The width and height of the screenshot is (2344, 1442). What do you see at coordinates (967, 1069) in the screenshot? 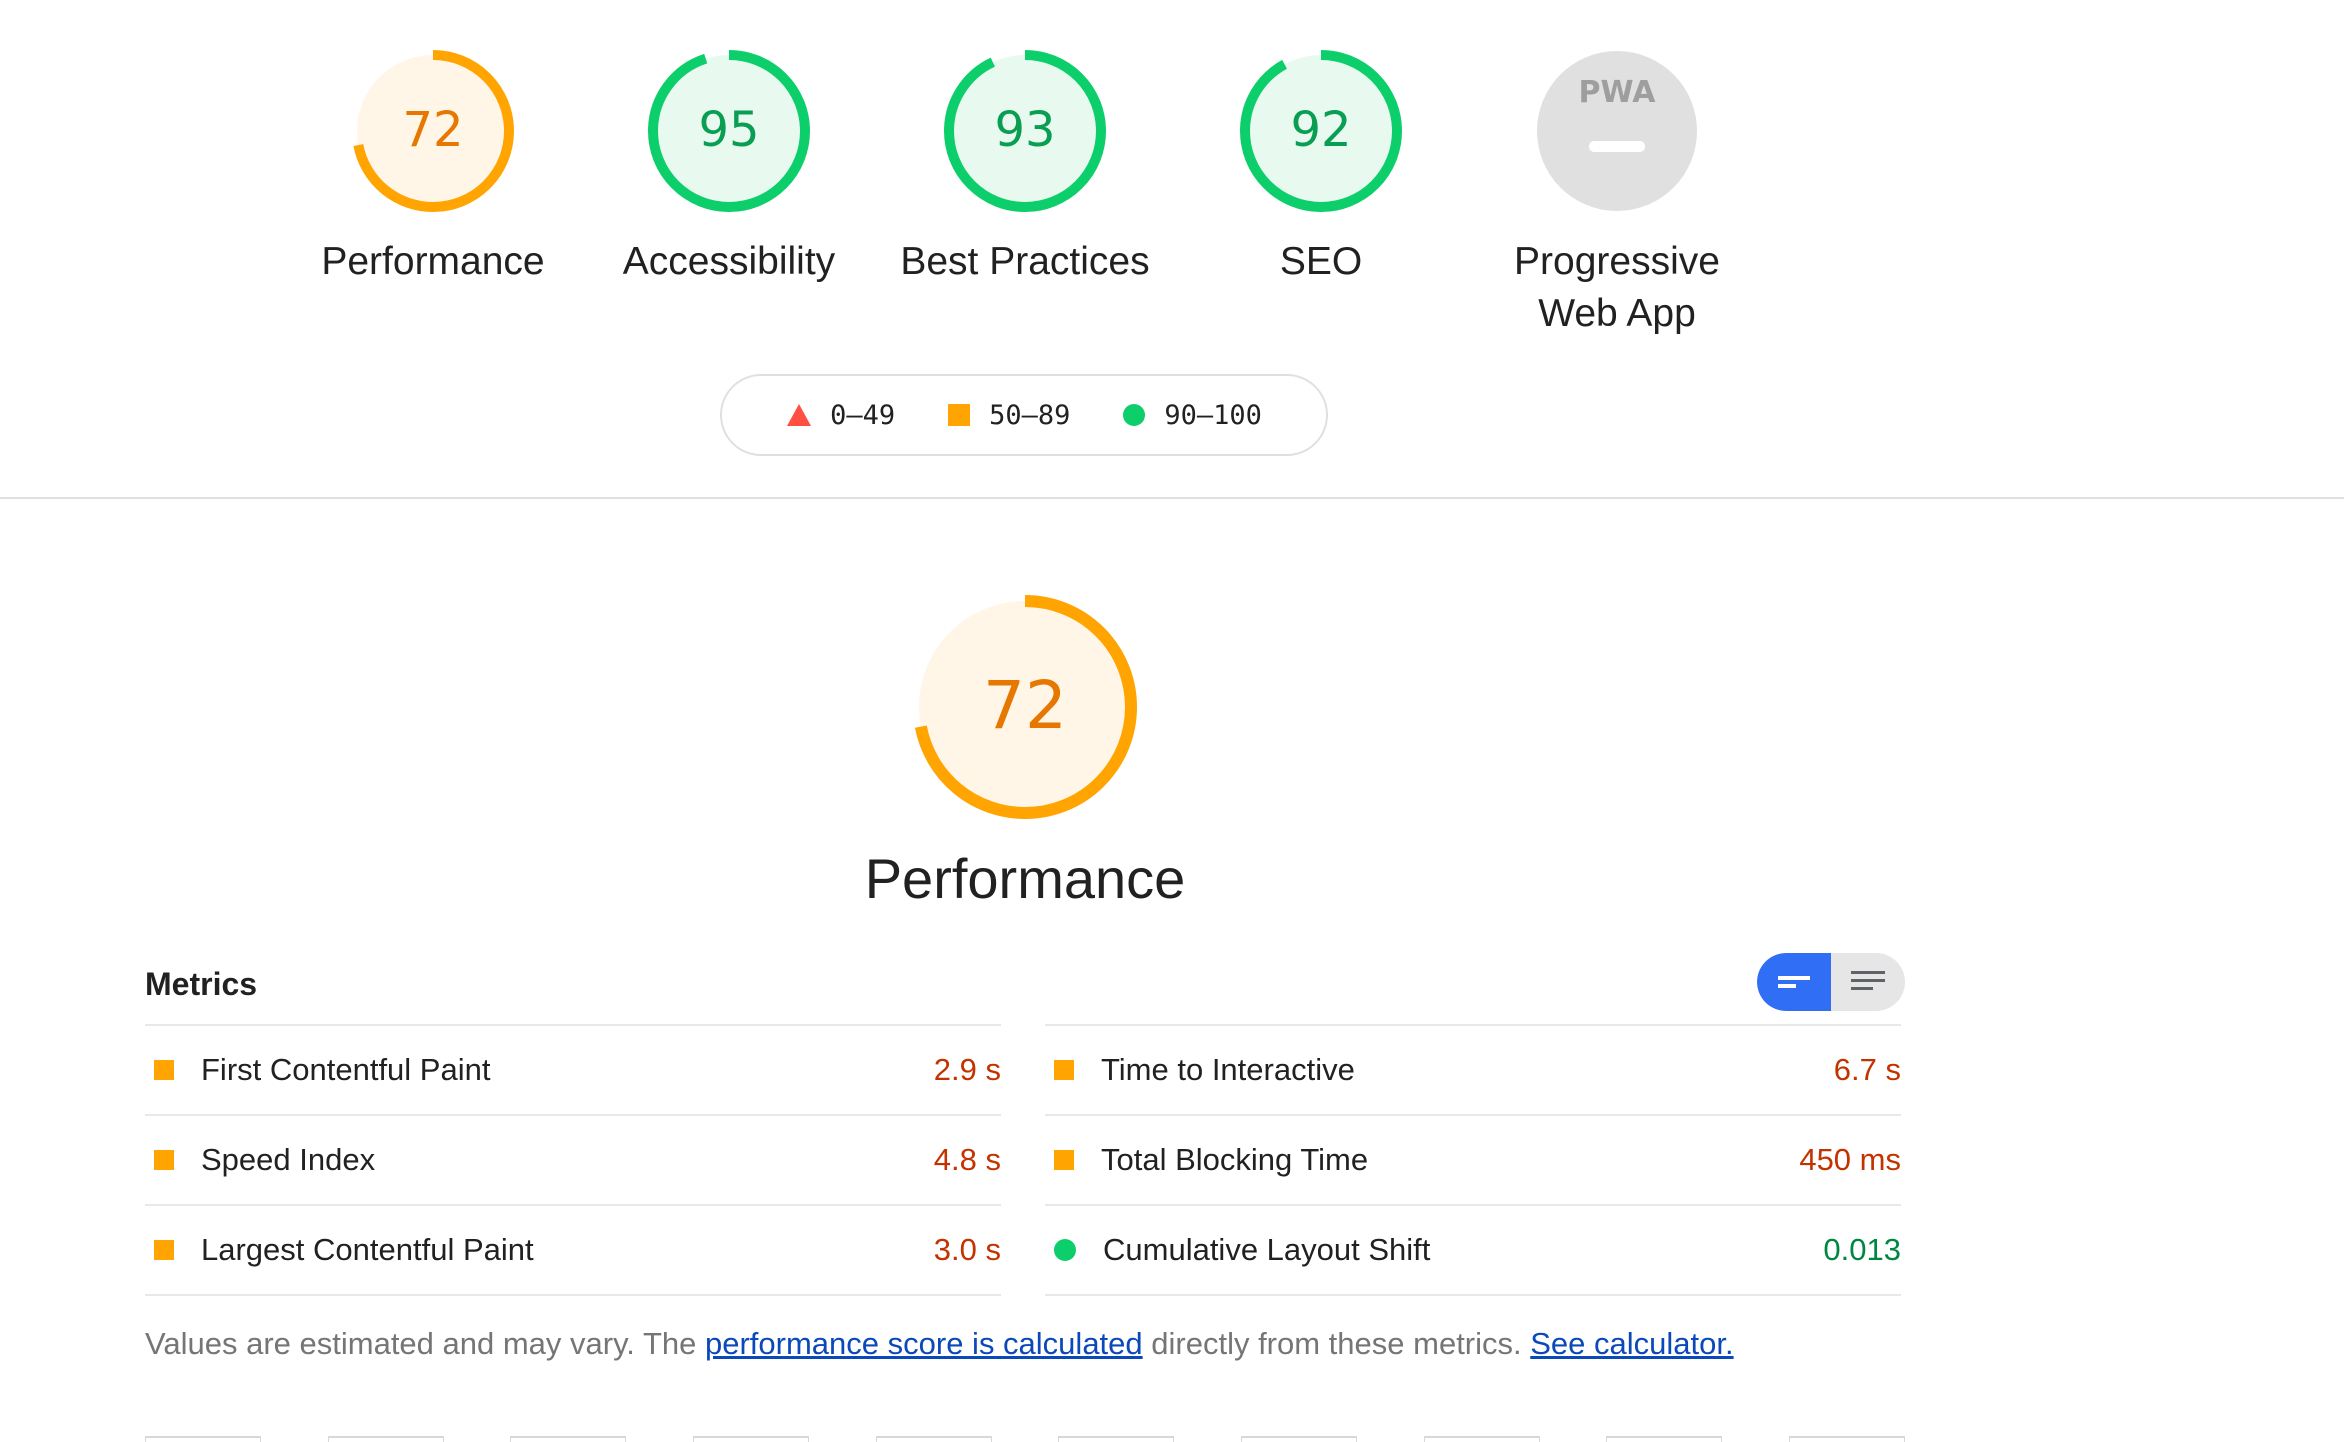
I see `metric-value: 2.9 s` at bounding box center [967, 1069].